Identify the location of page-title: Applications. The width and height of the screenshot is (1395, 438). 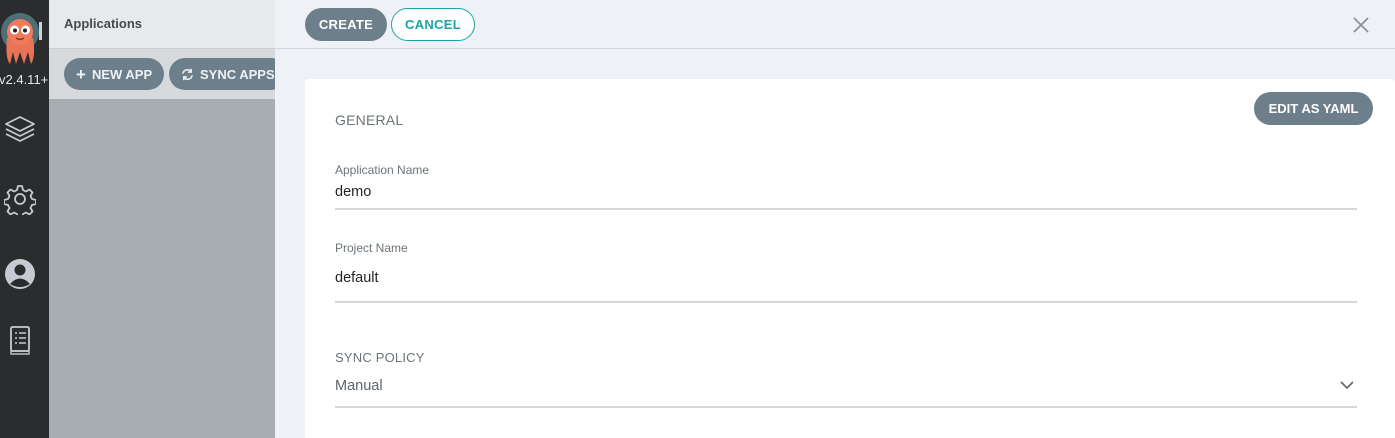
(103, 23).